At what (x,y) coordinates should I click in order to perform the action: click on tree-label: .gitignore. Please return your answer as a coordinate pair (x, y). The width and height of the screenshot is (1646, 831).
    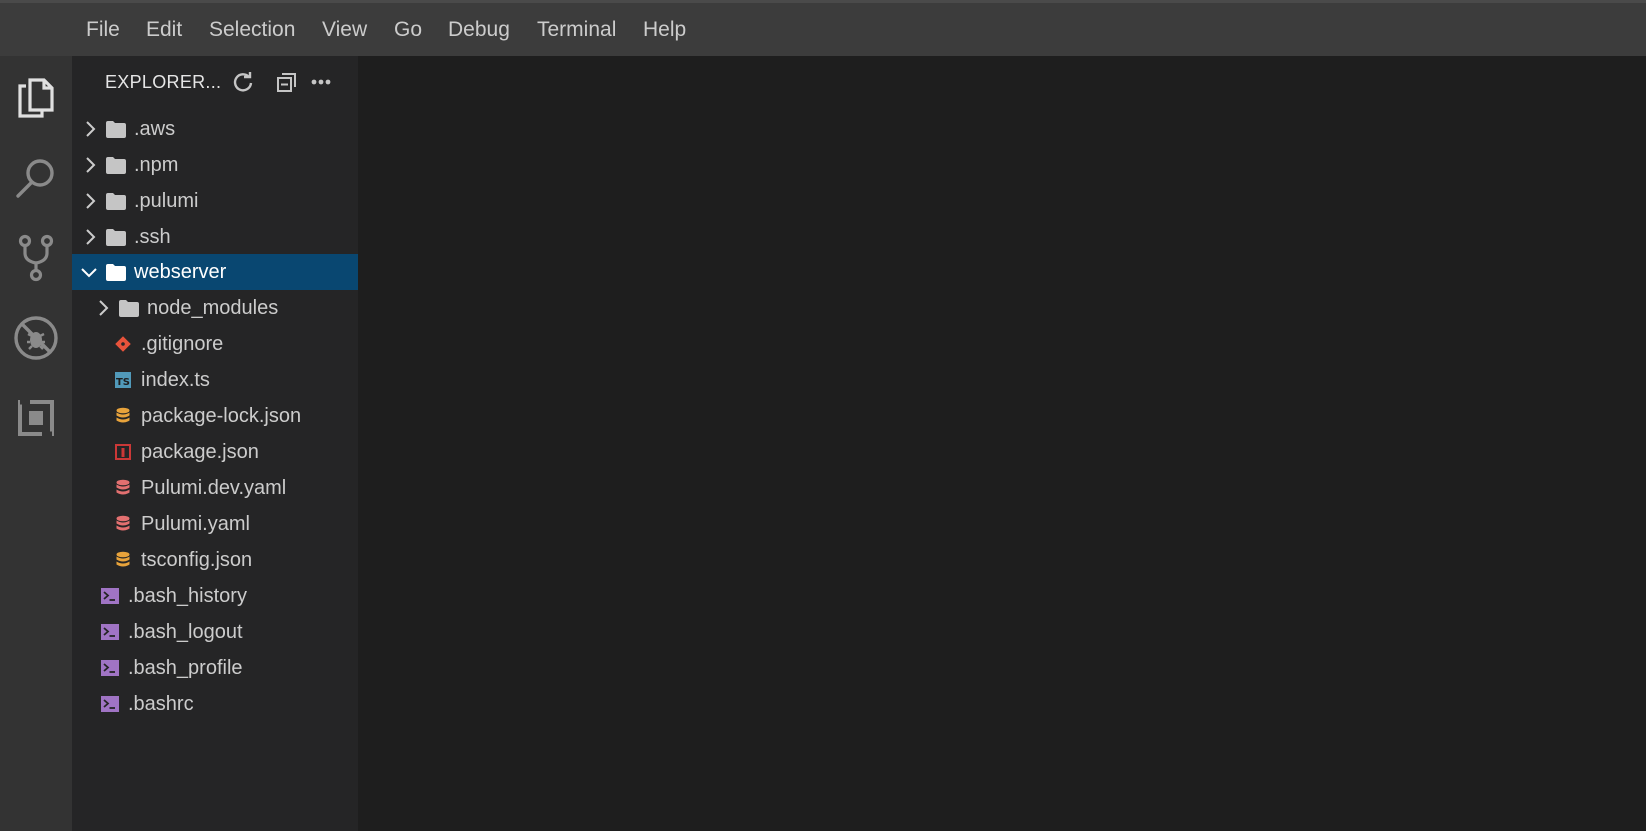
    Looking at the image, I should click on (182, 344).